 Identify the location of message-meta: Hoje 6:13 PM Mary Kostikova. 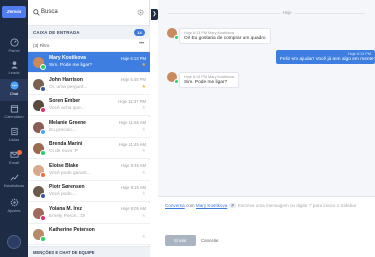
(209, 33).